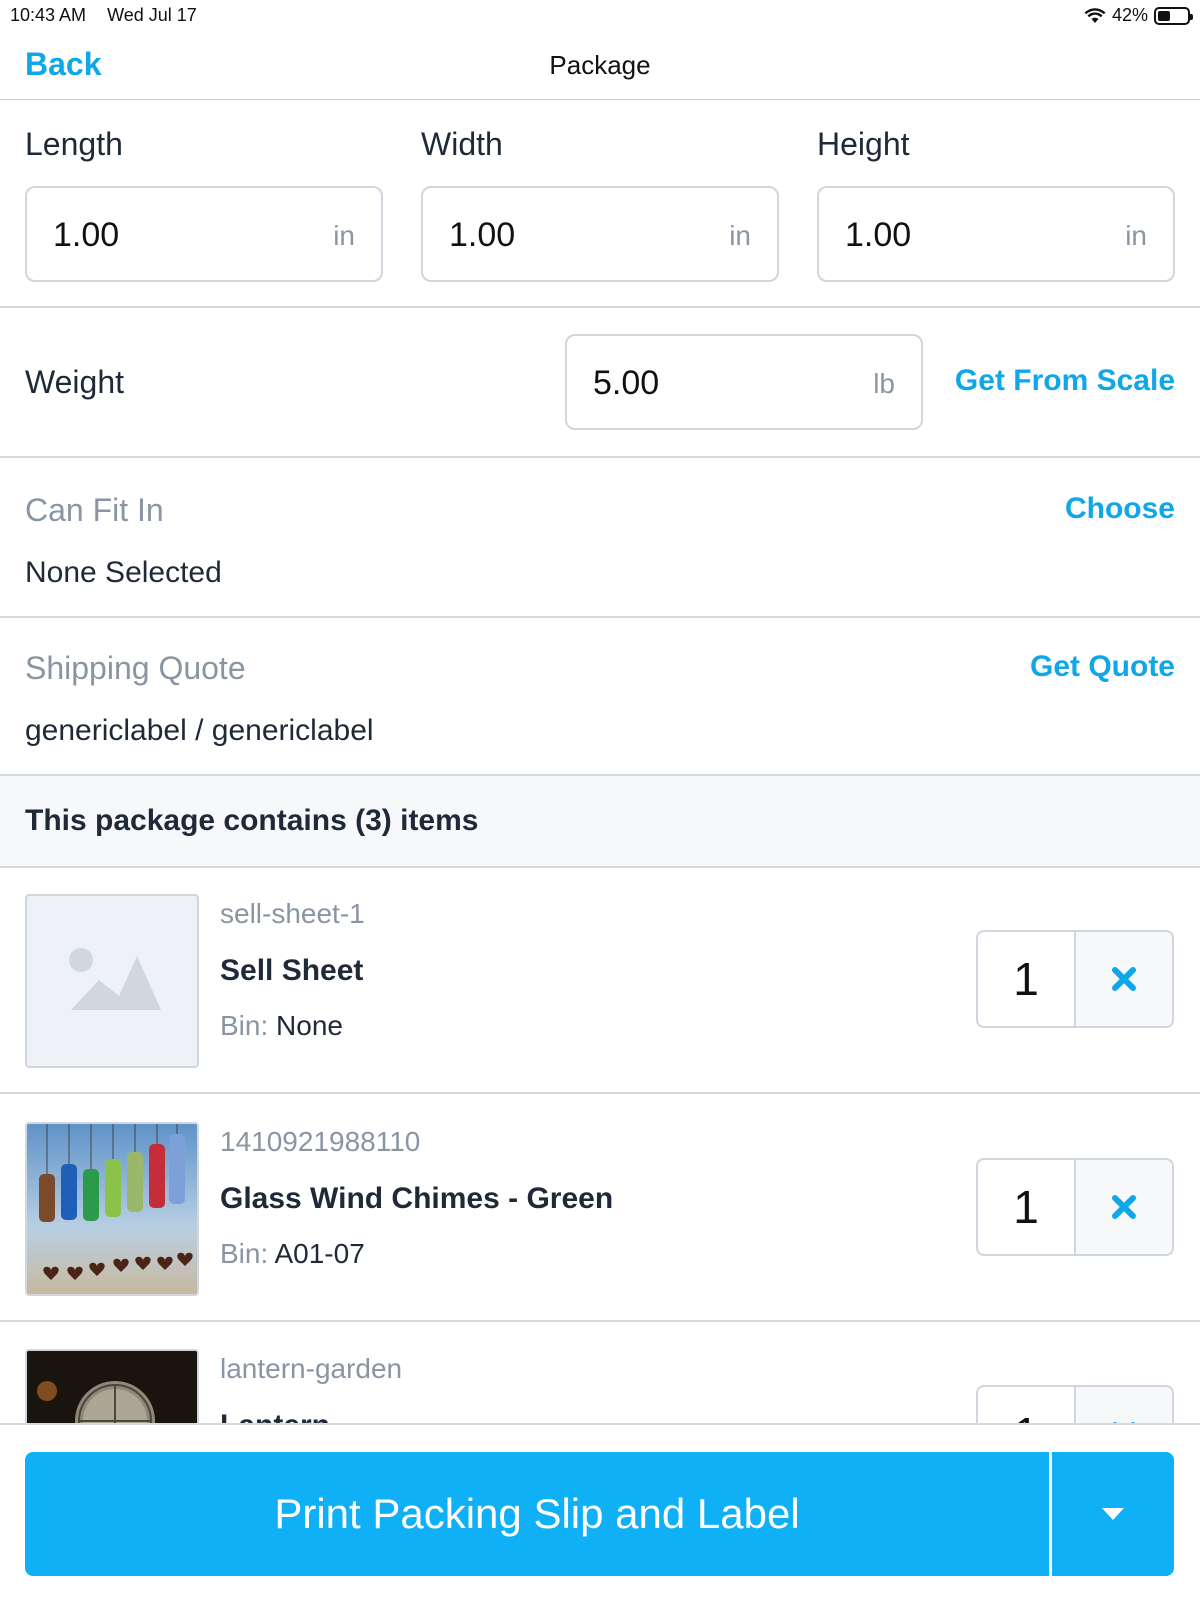 This screenshot has height=1600, width=1200. Describe the element at coordinates (884, 383) in the screenshot. I see `weight-unit: lb` at that location.